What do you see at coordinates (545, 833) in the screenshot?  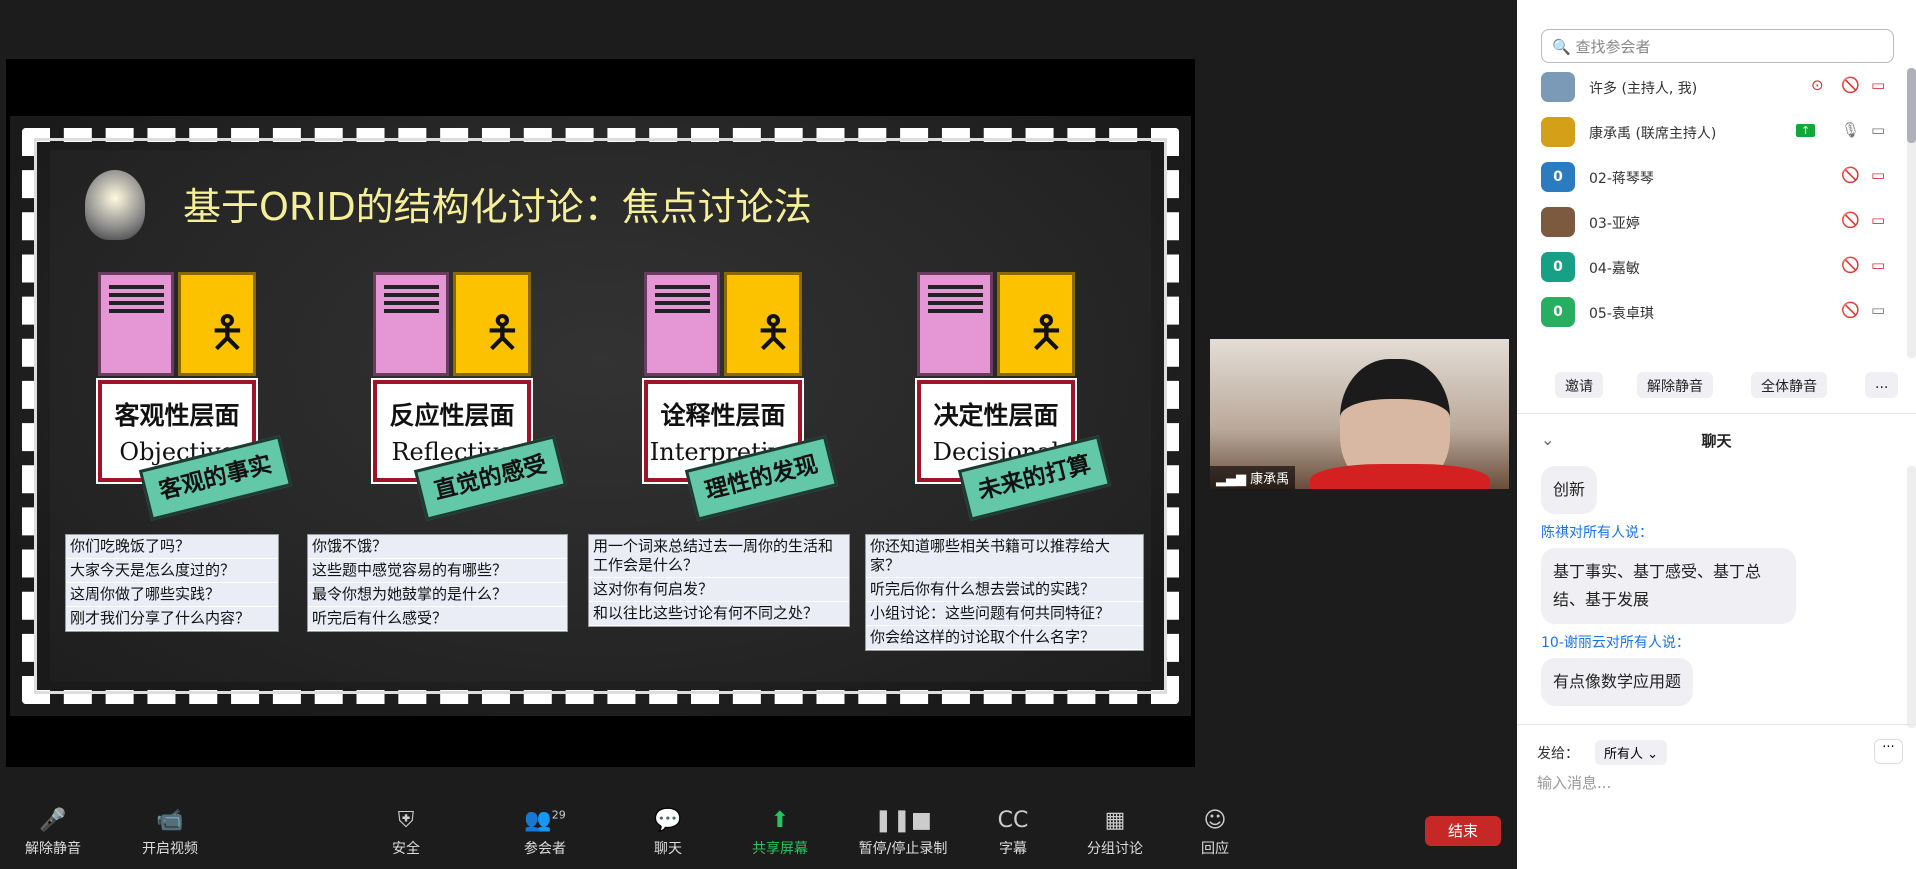 I see `toolbar-participants-button: 👥29 参会者` at bounding box center [545, 833].